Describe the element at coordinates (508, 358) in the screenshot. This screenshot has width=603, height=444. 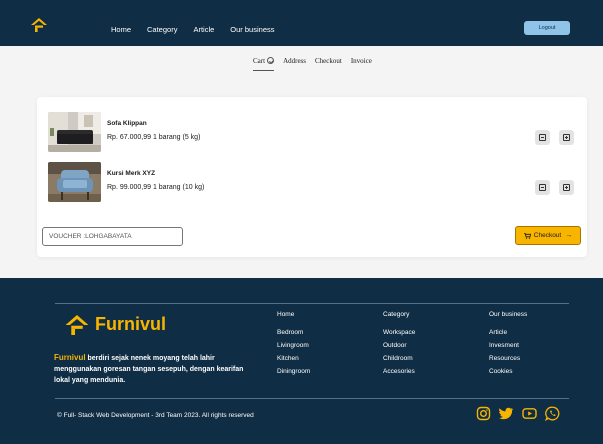
I see `footer-link: Resources` at that location.